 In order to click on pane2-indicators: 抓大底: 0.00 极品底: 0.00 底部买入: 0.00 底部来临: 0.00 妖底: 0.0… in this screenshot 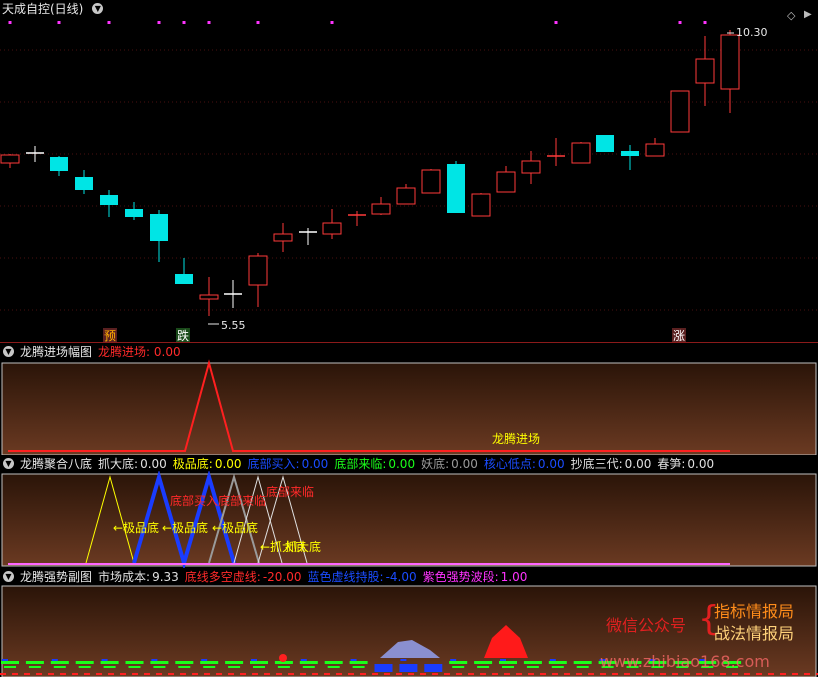, I will do `click(406, 463)`.